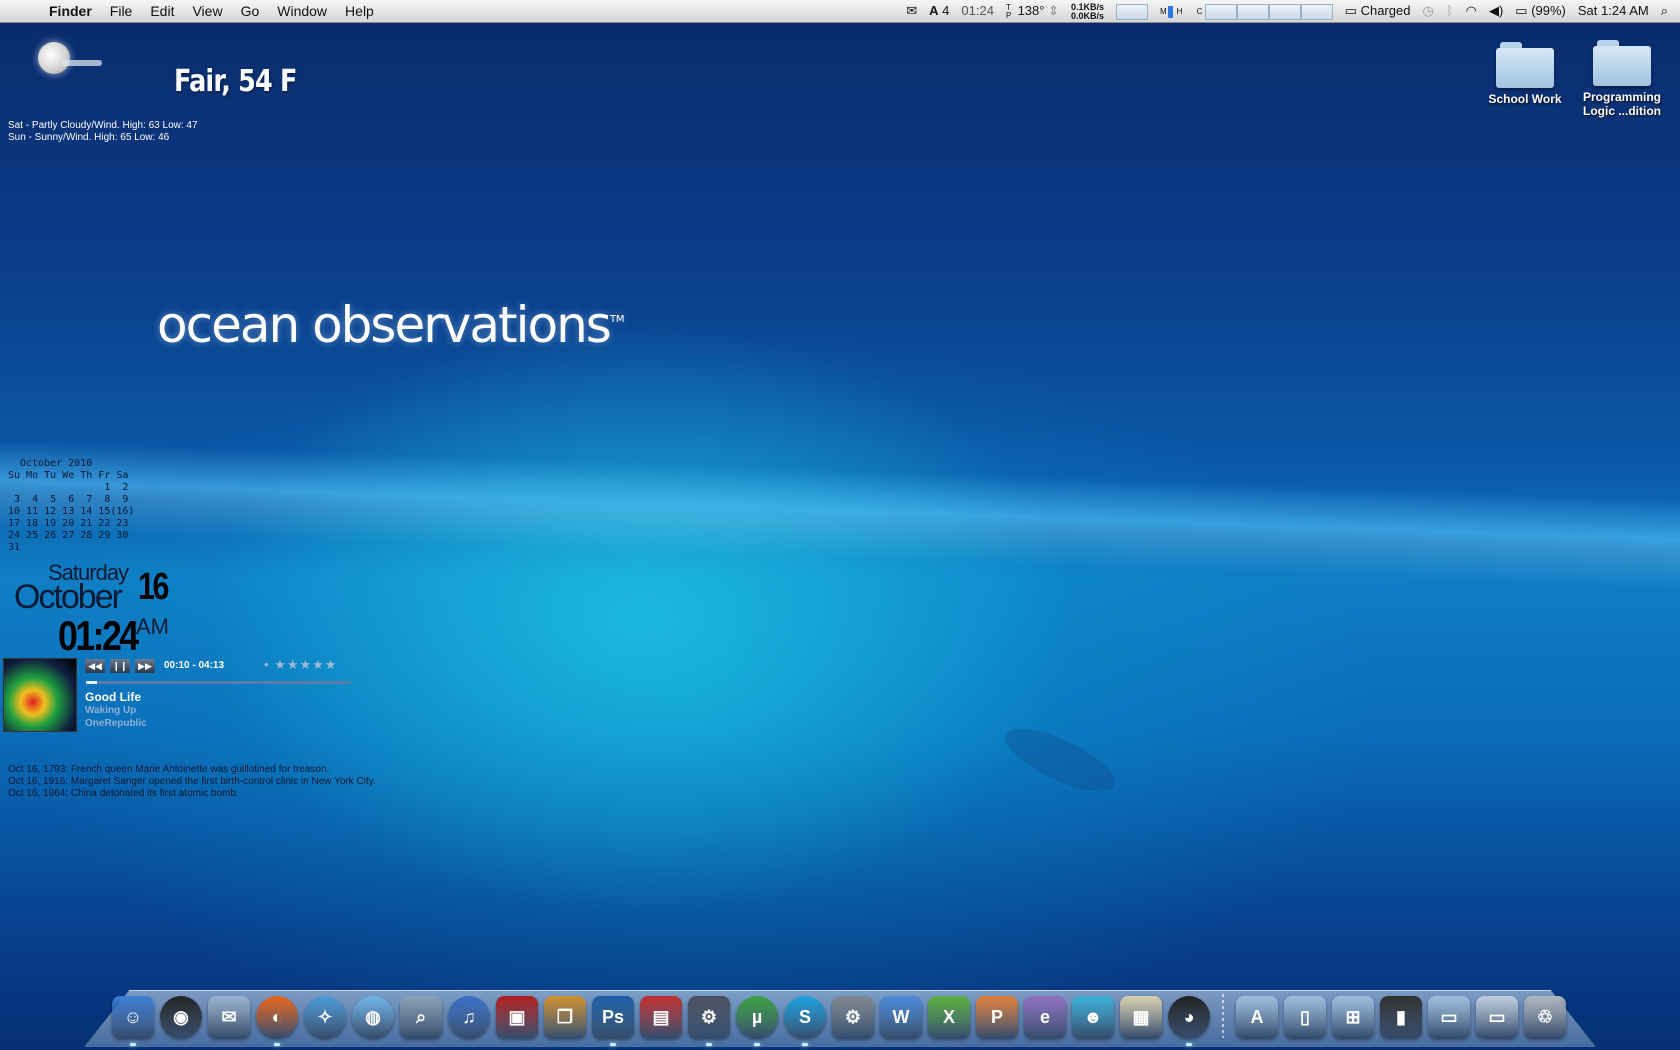 The width and height of the screenshot is (1680, 1050). What do you see at coordinates (1053, 10) in the screenshot?
I see `updown-arrow-icon: ⇕` at bounding box center [1053, 10].